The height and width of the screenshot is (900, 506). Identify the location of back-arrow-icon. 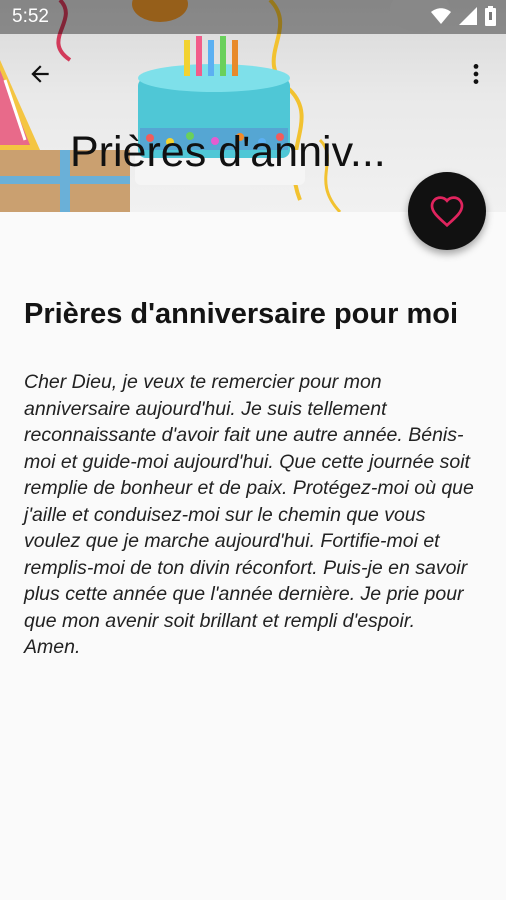
(40, 74).